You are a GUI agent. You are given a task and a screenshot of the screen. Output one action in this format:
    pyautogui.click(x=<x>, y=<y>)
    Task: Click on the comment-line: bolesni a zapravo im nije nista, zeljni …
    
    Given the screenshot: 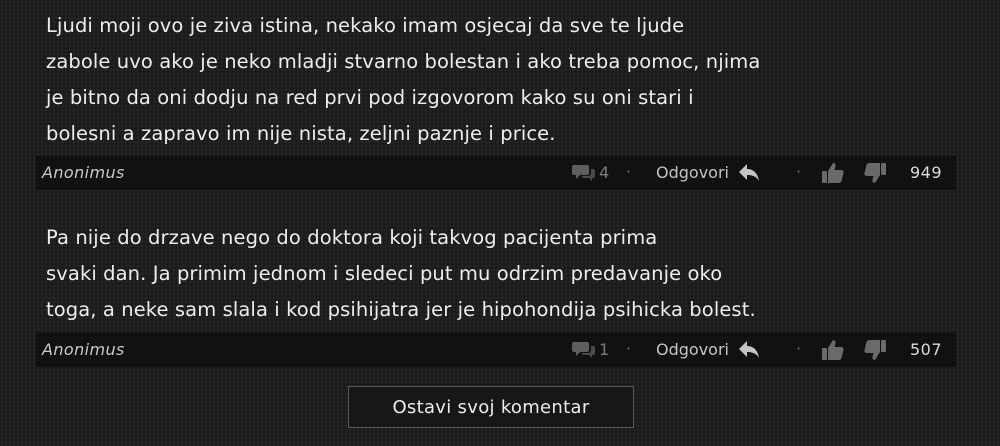 What is the action you would take?
    pyautogui.click(x=301, y=133)
    